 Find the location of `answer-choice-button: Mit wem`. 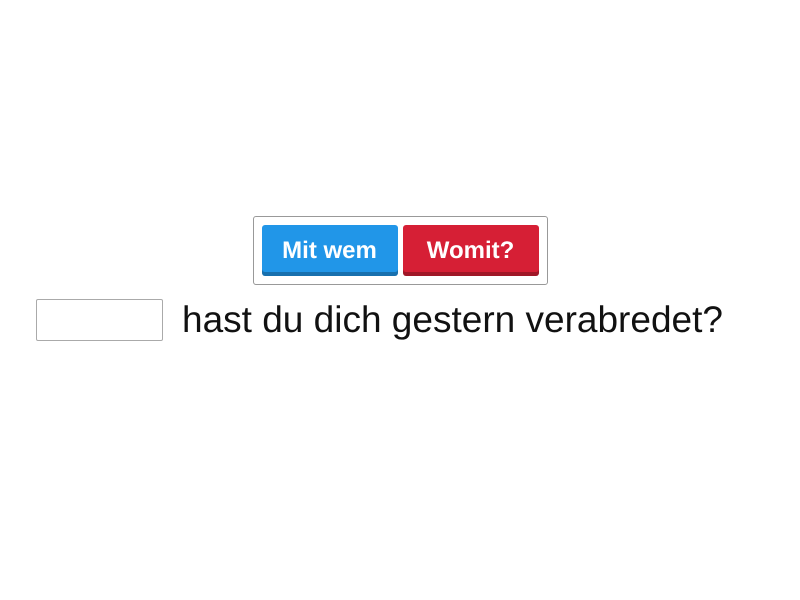

answer-choice-button: Mit wem is located at coordinates (330, 250).